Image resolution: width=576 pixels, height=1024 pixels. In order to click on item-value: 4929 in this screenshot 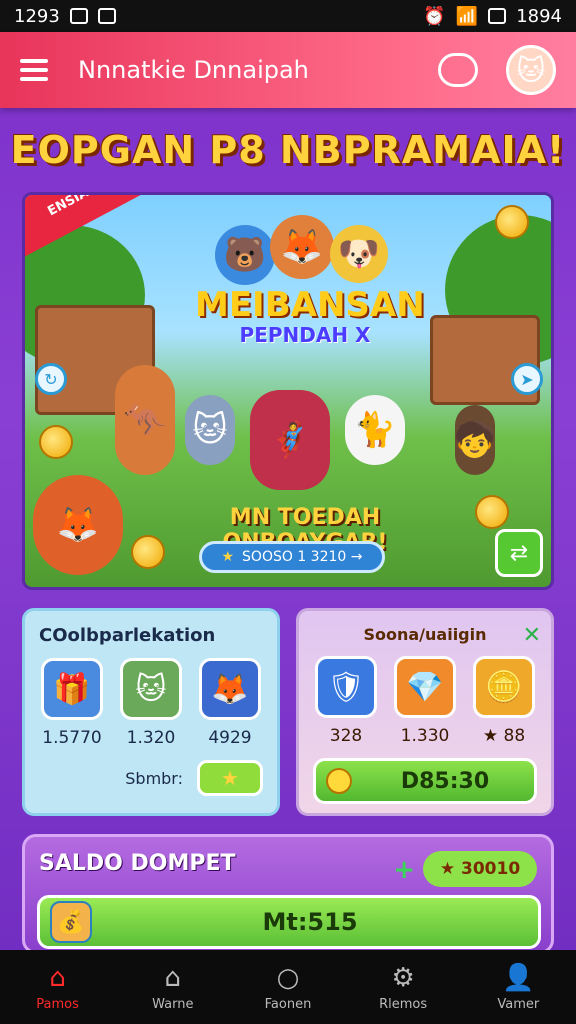, I will do `click(230, 738)`.